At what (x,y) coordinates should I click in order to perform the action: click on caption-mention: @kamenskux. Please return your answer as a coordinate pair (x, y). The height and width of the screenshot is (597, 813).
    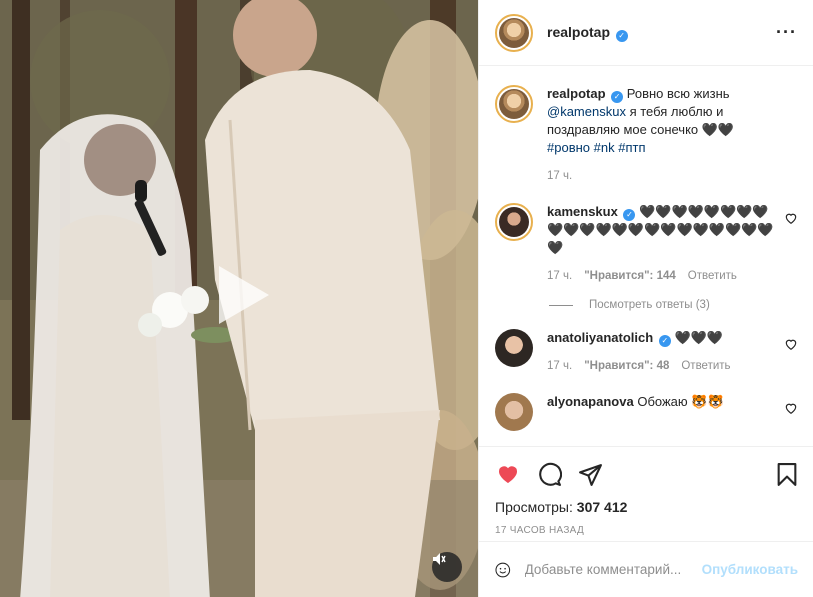
    Looking at the image, I should click on (586, 111).